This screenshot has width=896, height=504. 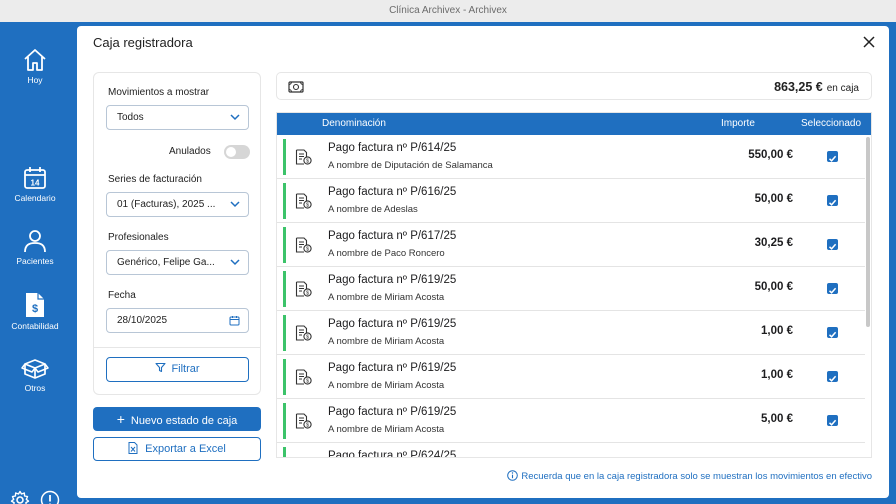 I want to click on scrollbar, so click(x=868, y=232).